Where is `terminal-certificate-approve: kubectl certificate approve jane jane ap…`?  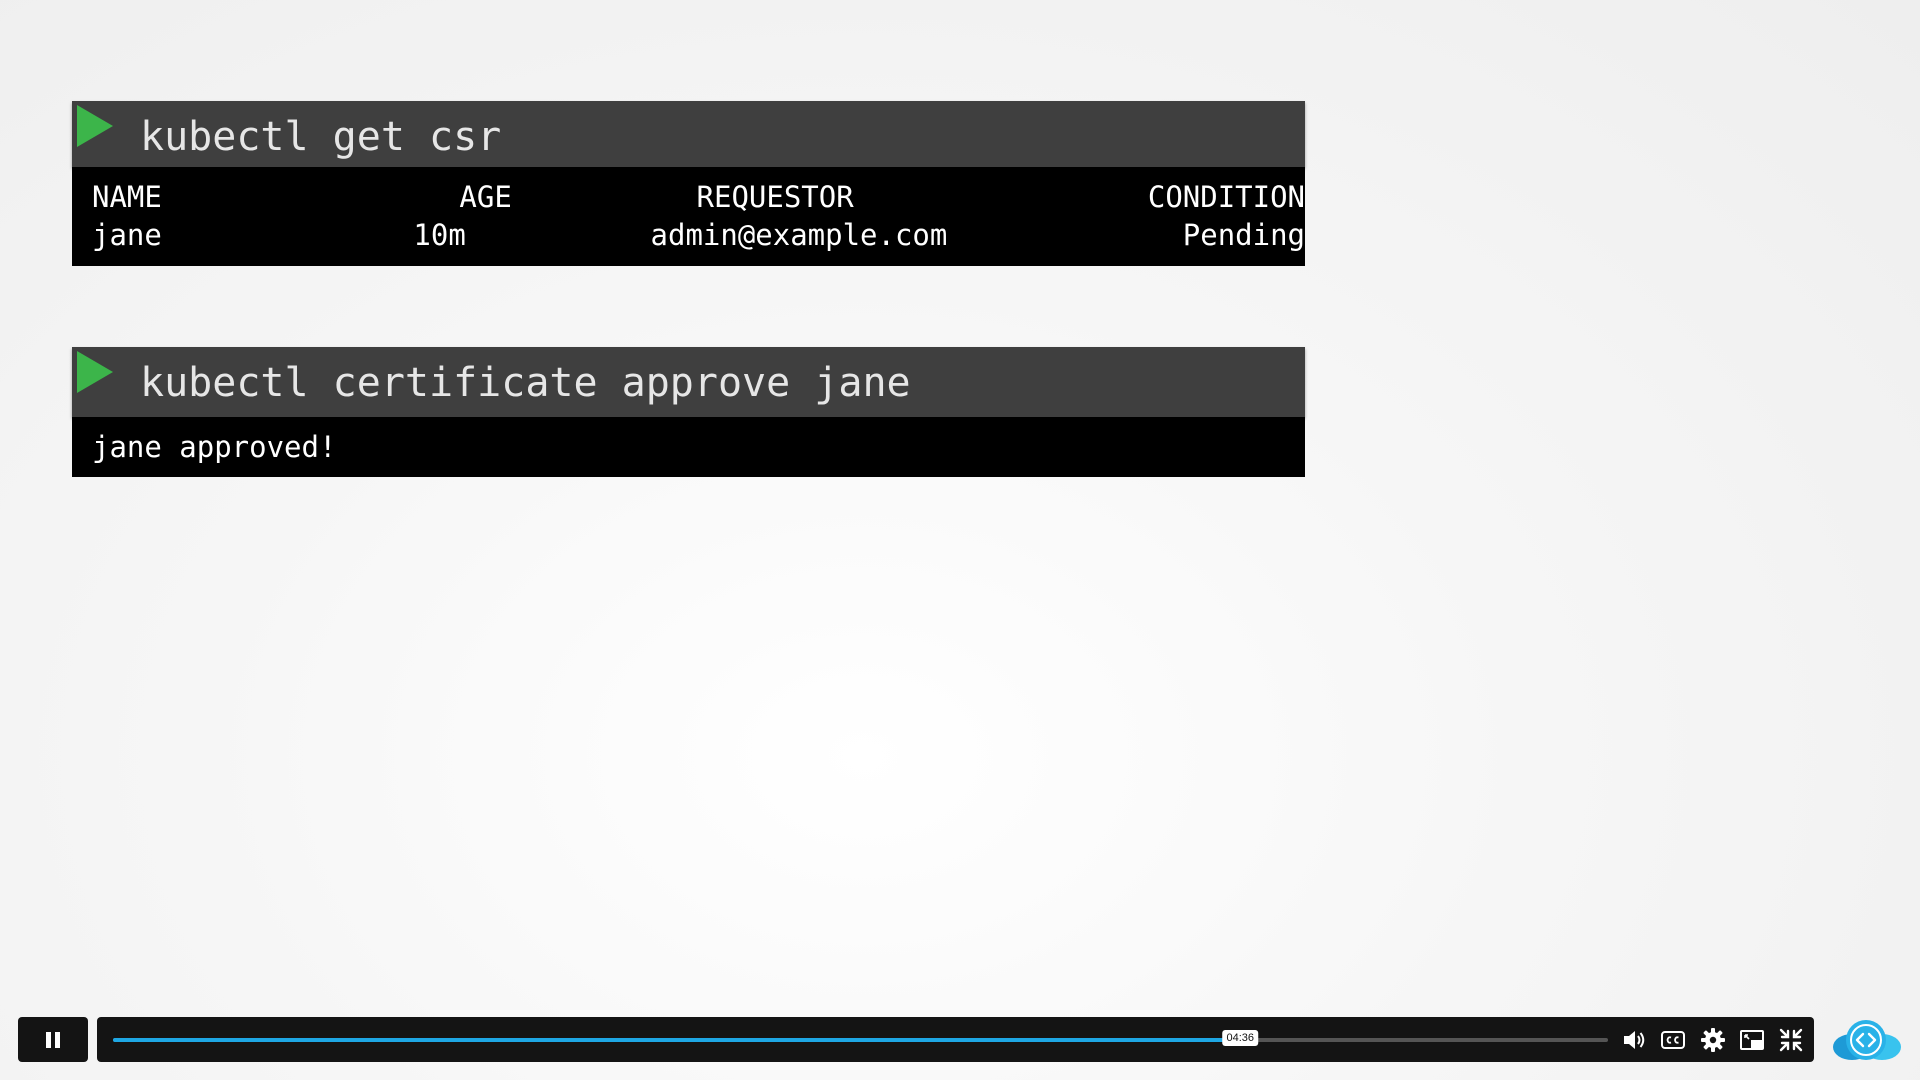
terminal-certificate-approve: kubectl certificate approve jane jane ap… is located at coordinates (688, 412).